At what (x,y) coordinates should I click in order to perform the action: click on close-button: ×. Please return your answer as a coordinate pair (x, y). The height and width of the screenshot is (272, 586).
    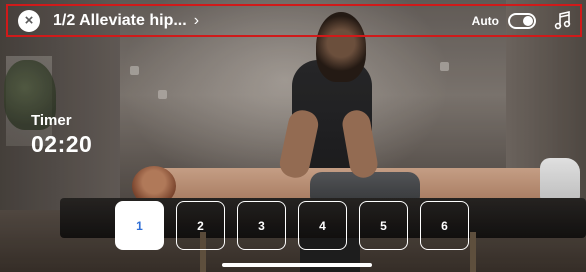
    Looking at the image, I should click on (29, 20).